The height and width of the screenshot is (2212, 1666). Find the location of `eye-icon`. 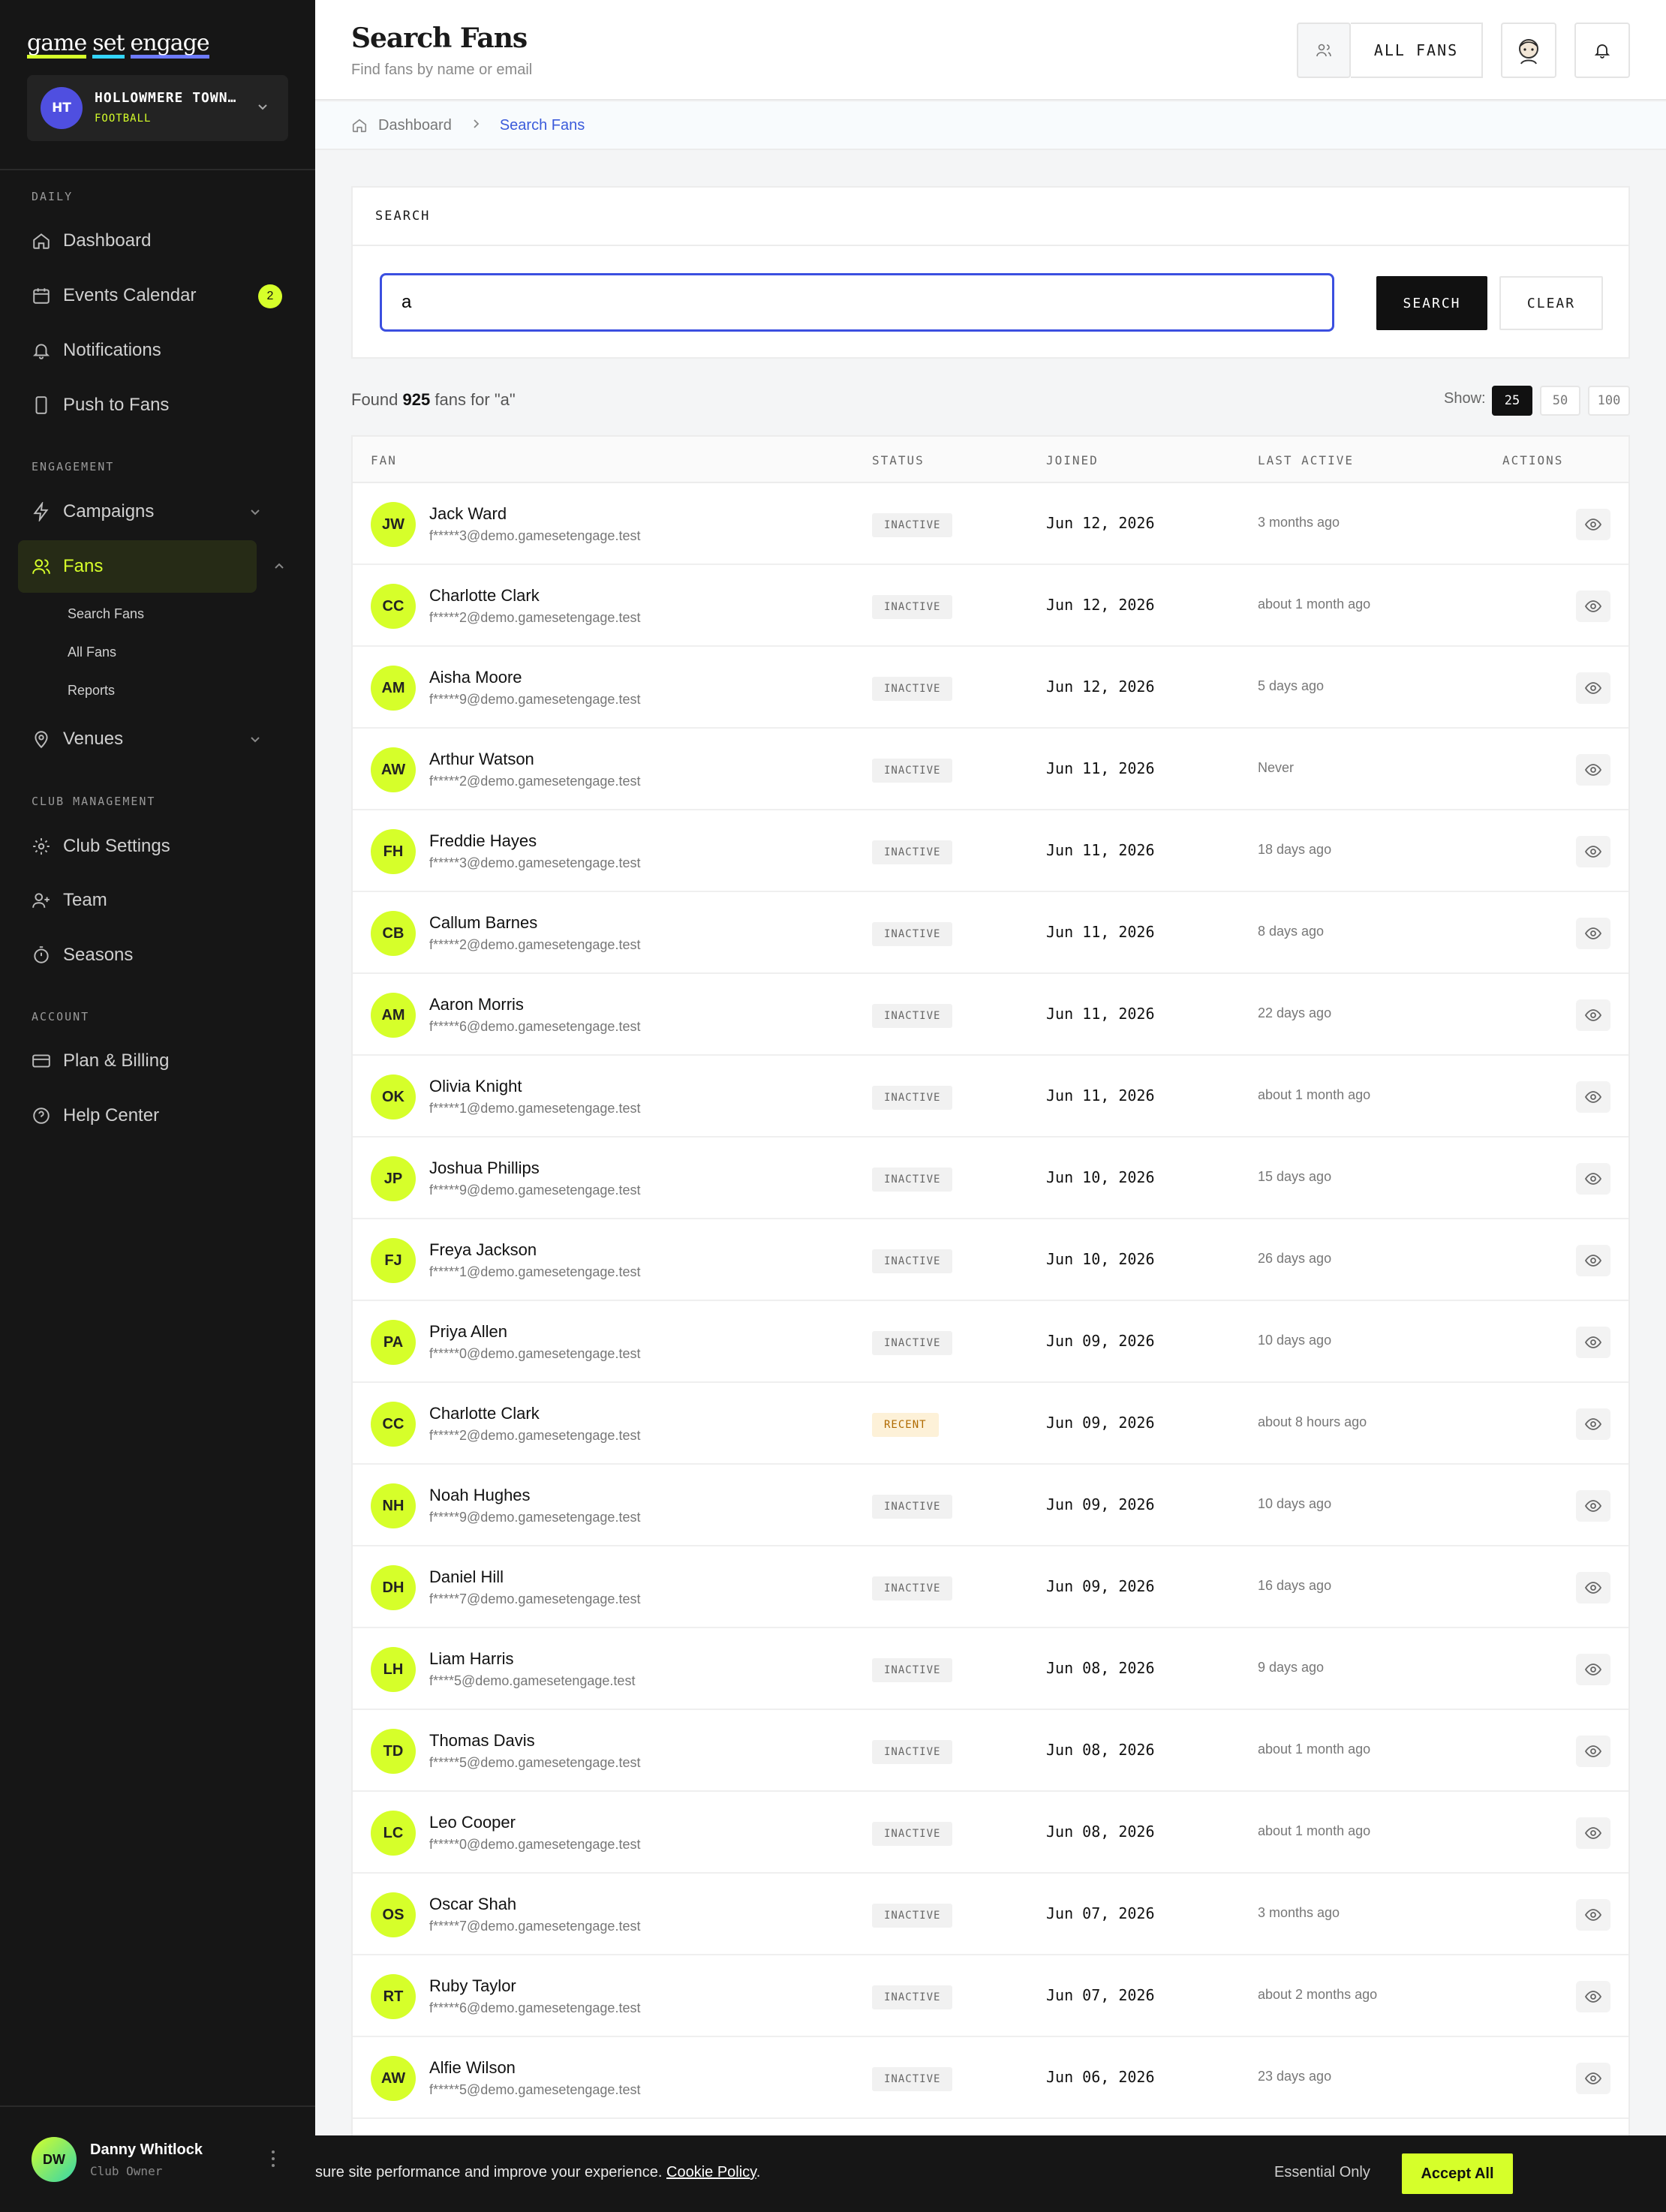

eye-icon is located at coordinates (1593, 2078).